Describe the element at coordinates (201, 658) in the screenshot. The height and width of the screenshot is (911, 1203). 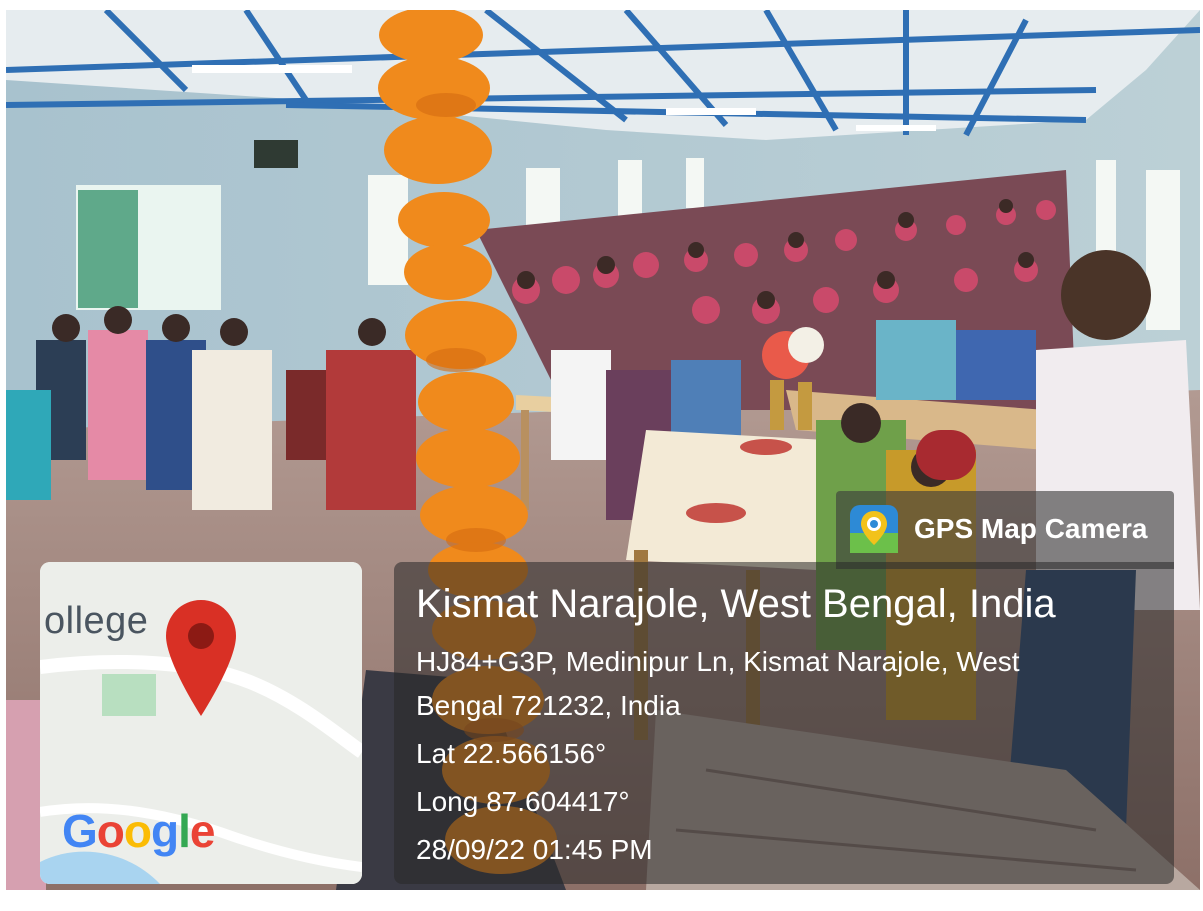
I see `location-pin-icon` at that location.